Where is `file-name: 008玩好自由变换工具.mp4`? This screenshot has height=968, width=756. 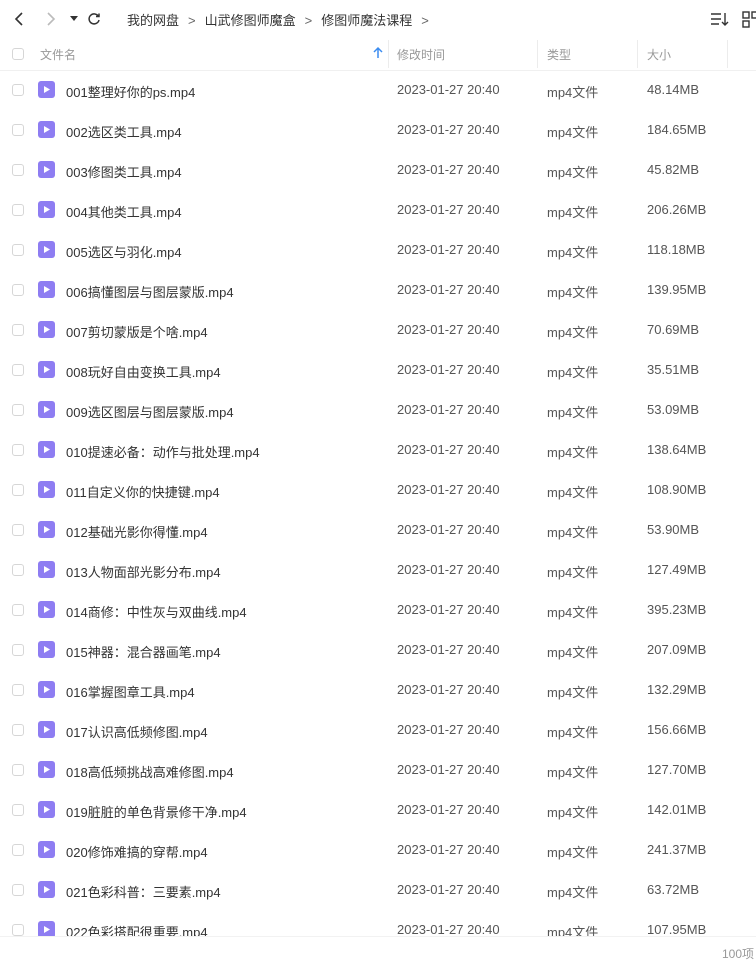
file-name: 008玩好自由变换工具.mp4 is located at coordinates (143, 371).